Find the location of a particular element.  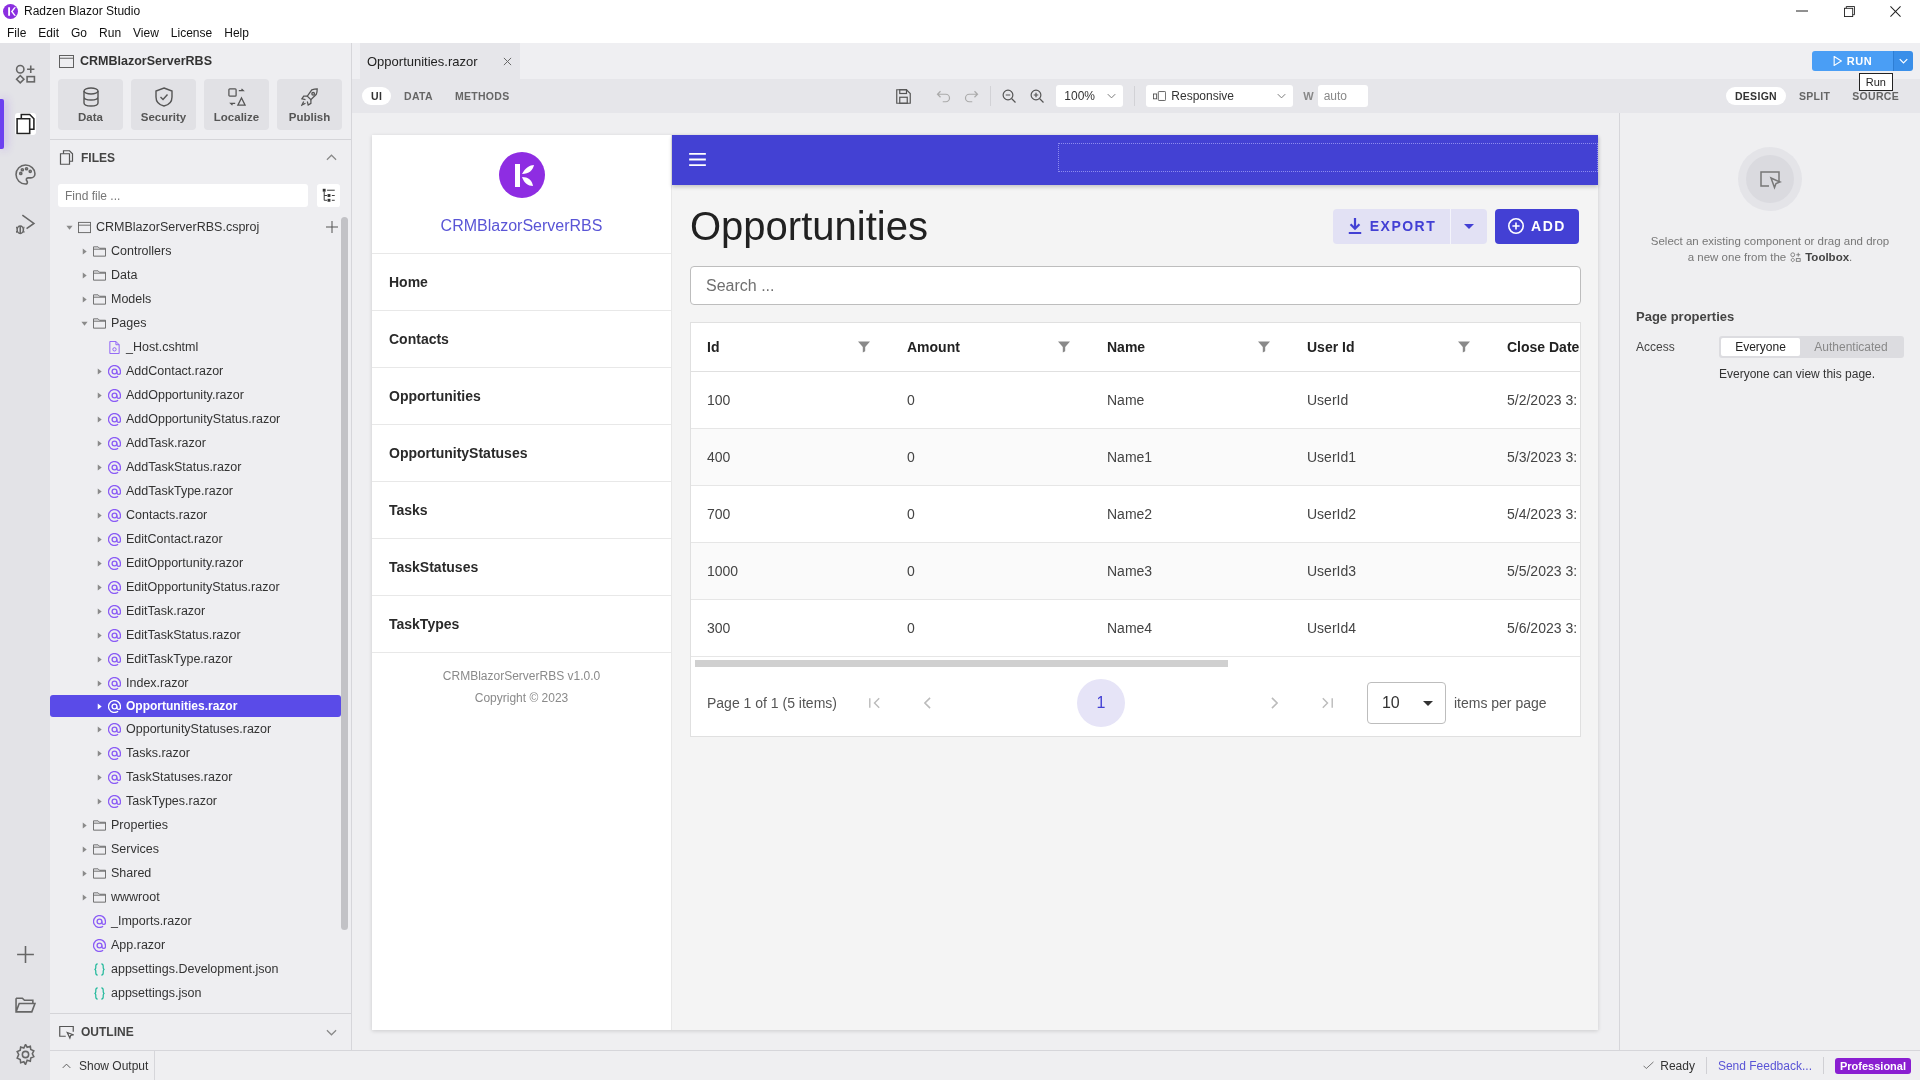

scrollbar-thumb is located at coordinates (344, 573).